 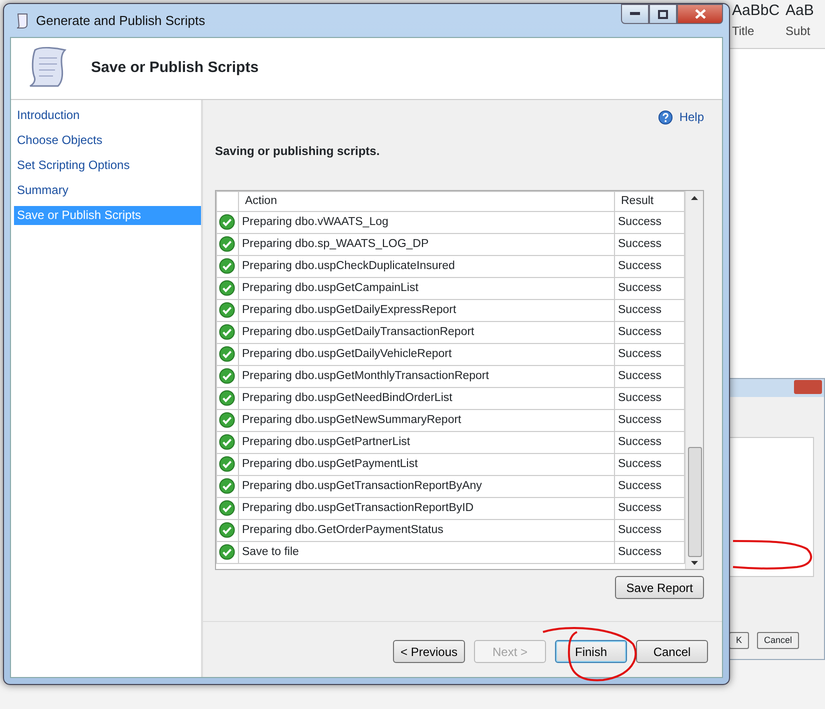 I want to click on table-cell: Preparing dbo.uspGetPaymentList, so click(x=426, y=465).